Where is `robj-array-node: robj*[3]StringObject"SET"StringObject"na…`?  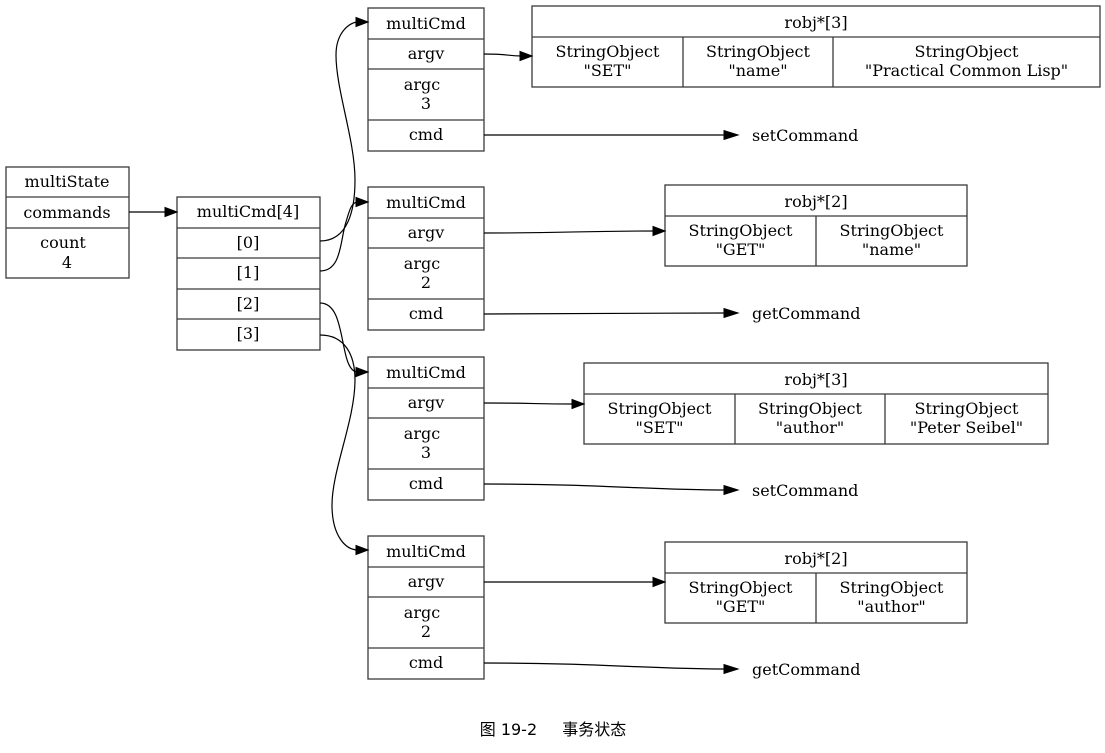
robj-array-node: robj*[3]StringObject"SET"StringObject"na… is located at coordinates (816, 46).